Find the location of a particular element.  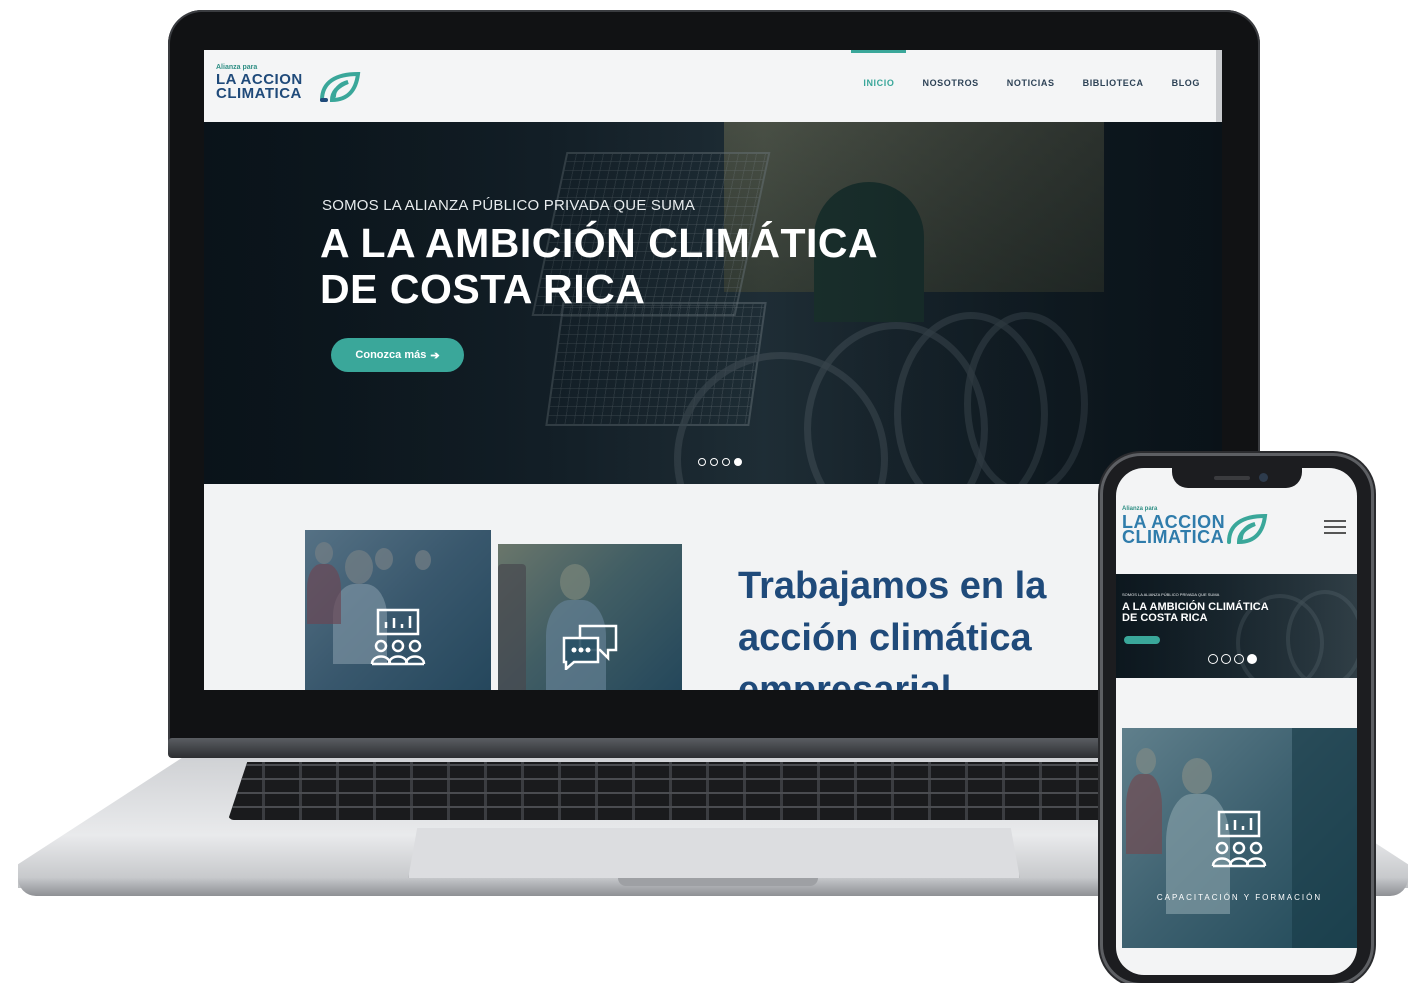

site-logo: Alianza para LA ACCION CLIMATICA is located at coordinates (294, 87).